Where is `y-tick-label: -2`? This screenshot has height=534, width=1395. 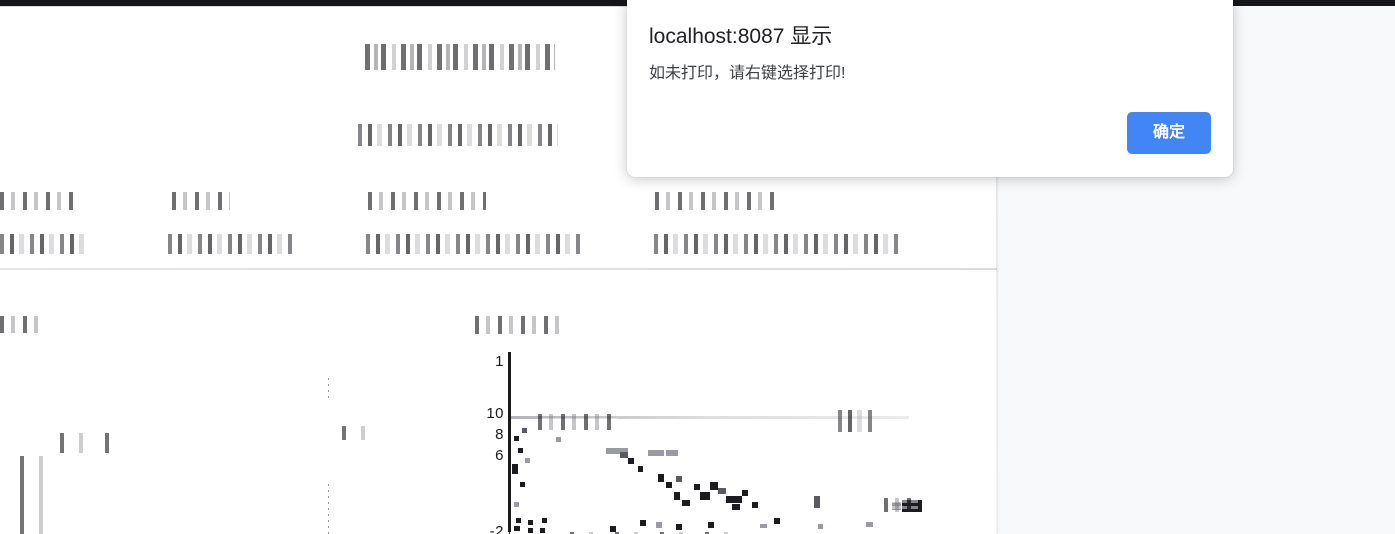
y-tick-label: -2 is located at coordinates (496, 528).